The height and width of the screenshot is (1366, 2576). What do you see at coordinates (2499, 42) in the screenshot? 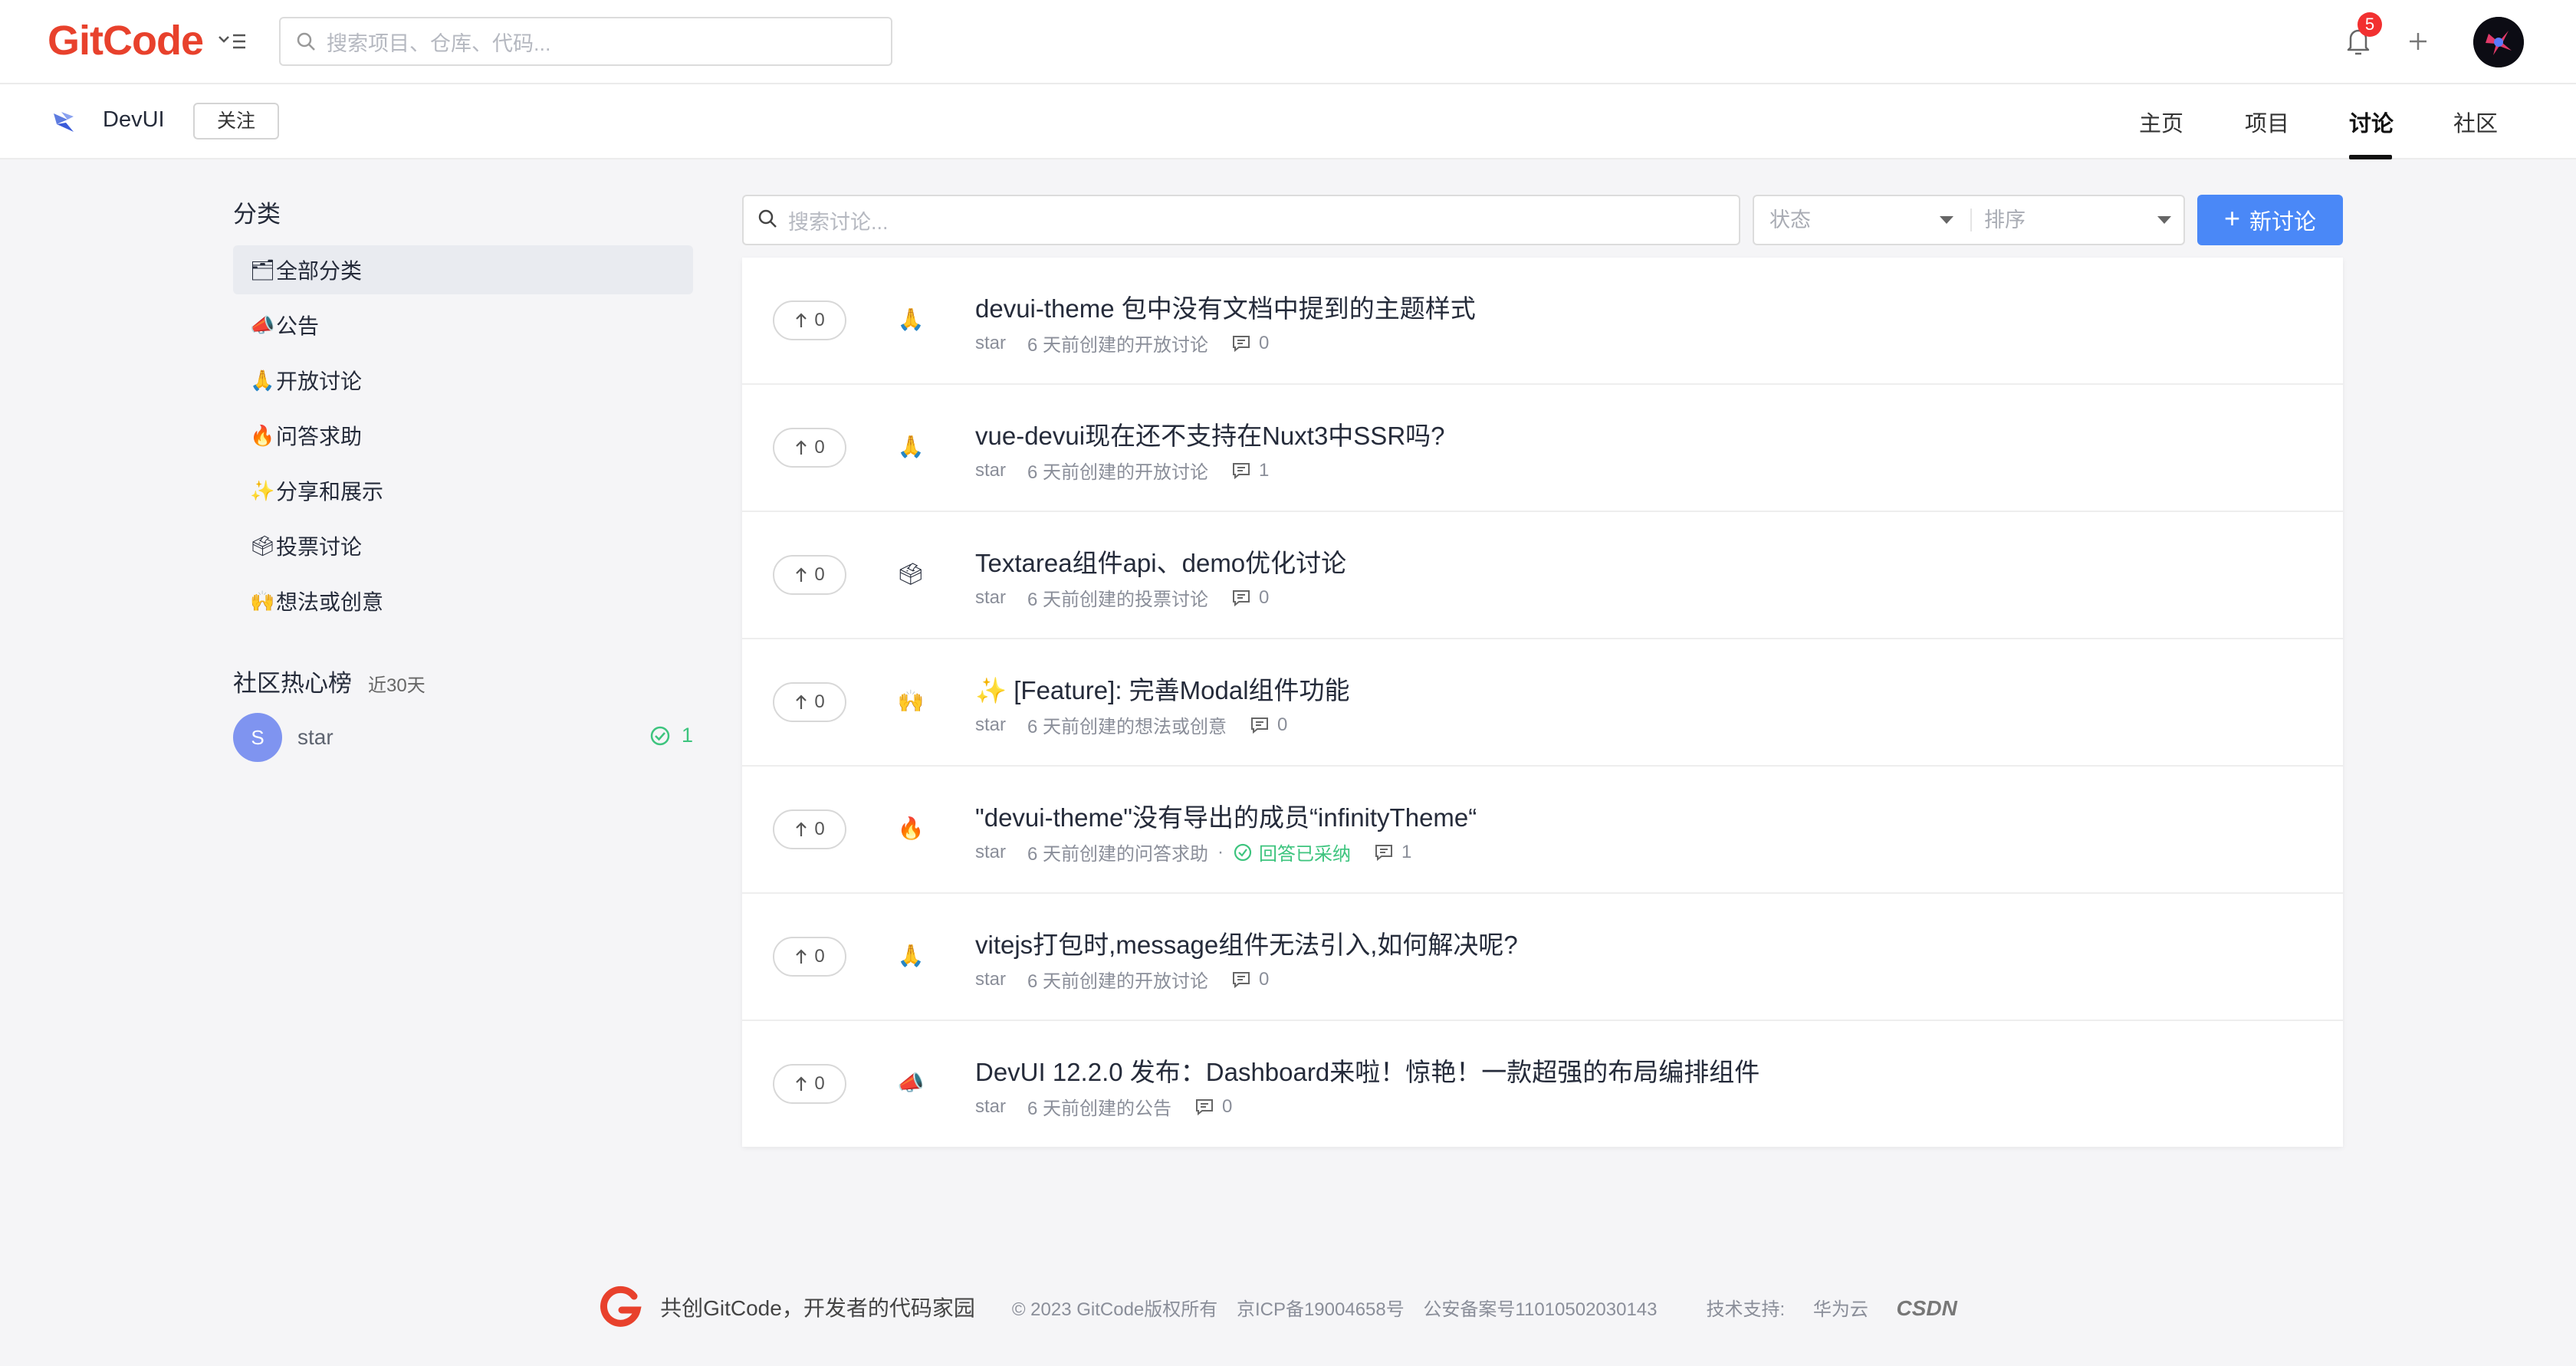
I see `user-avatar` at bounding box center [2499, 42].